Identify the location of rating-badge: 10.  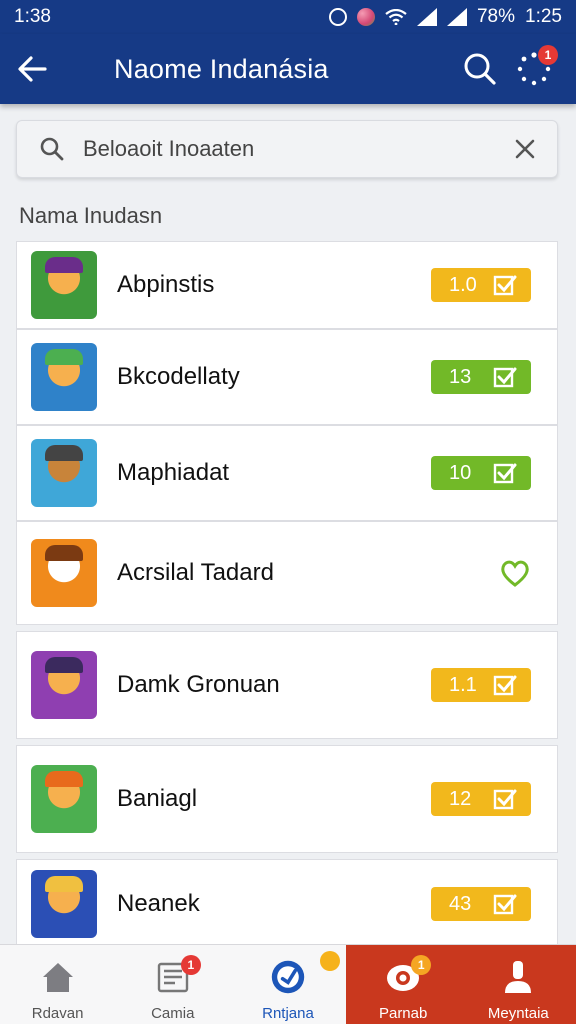
(481, 473).